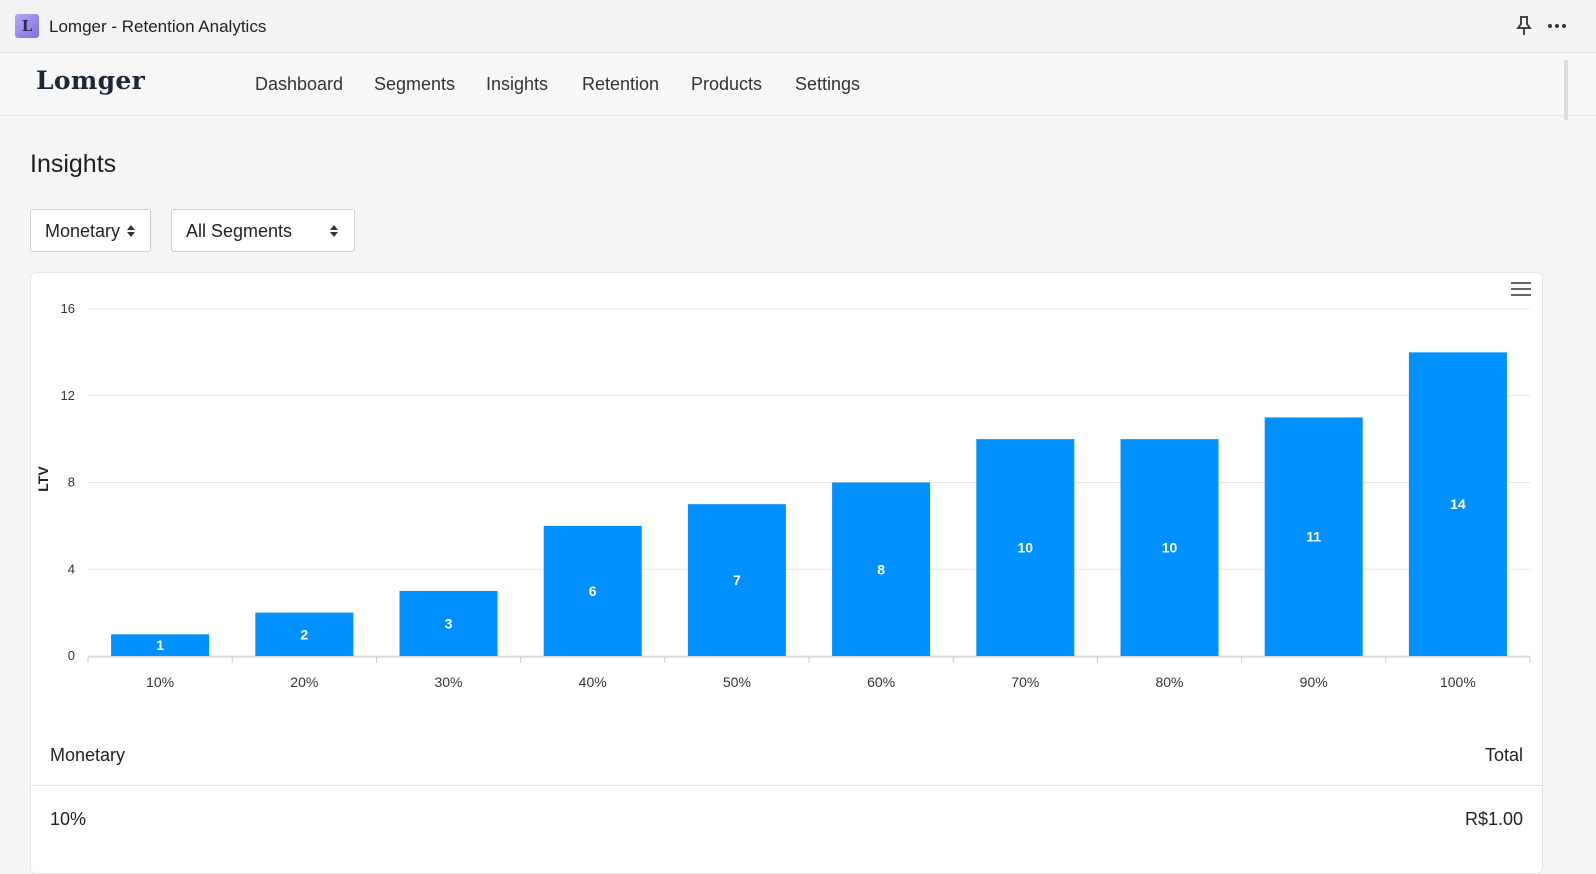 This screenshot has height=874, width=1596. I want to click on table-header-total: Total, so click(1504, 755).